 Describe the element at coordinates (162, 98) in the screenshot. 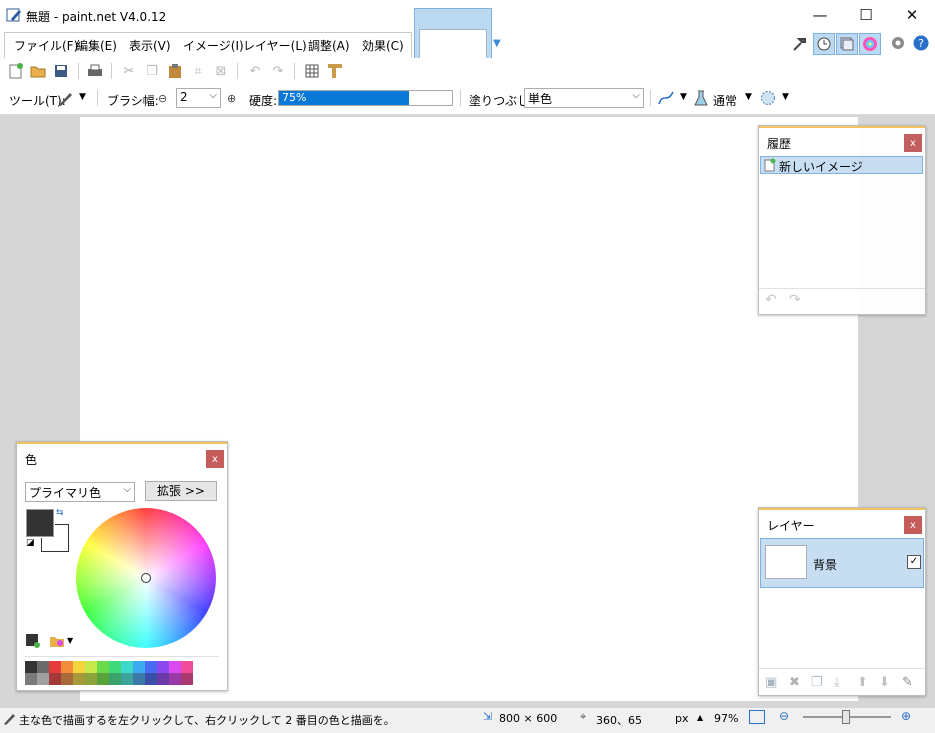

I see `decrease-width-icon: ⊖` at that location.